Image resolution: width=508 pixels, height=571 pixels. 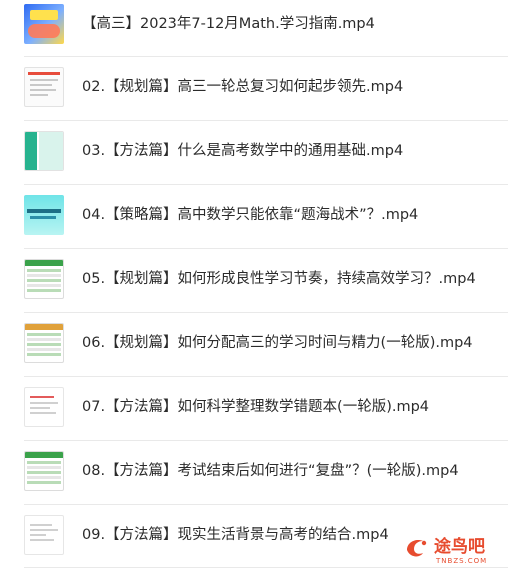 What do you see at coordinates (243, 87) in the screenshot?
I see `file-name: 02.【规划篇】高三一轮总复习如何起步领先.mp4` at bounding box center [243, 87].